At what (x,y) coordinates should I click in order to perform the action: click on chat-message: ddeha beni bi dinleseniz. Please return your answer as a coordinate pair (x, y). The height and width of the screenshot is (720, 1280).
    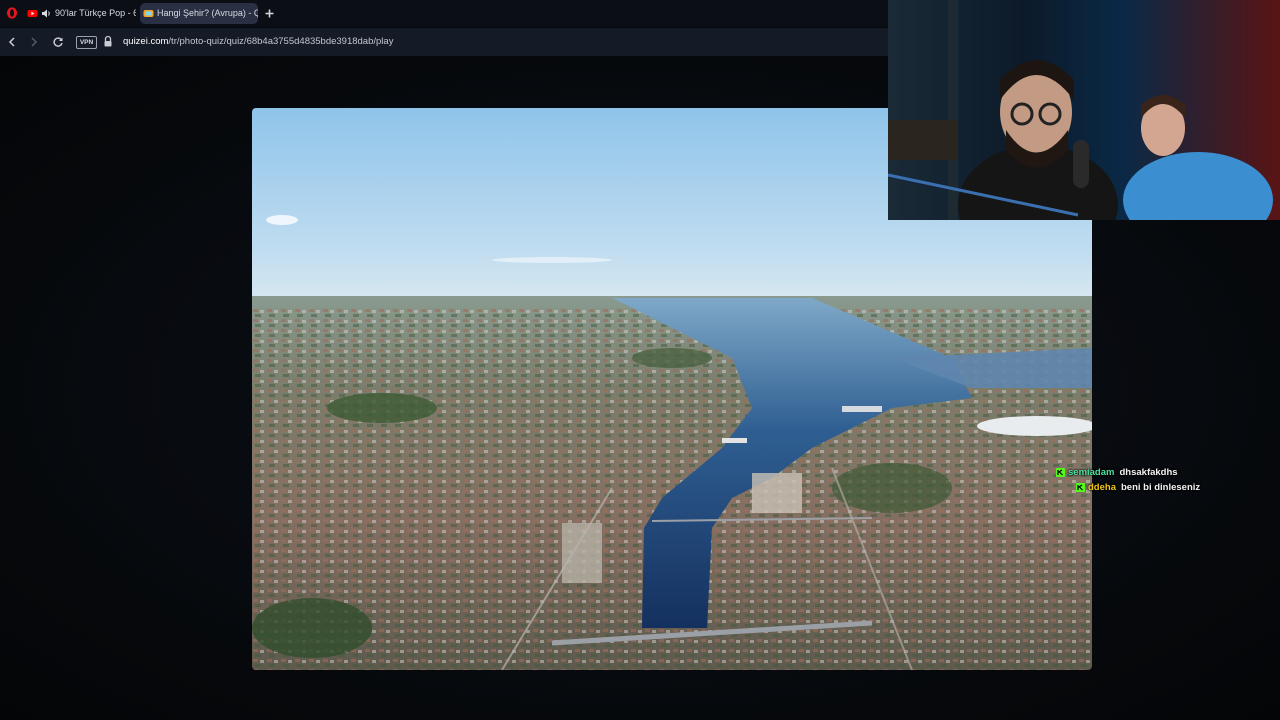
    Looking at the image, I should click on (1173, 487).